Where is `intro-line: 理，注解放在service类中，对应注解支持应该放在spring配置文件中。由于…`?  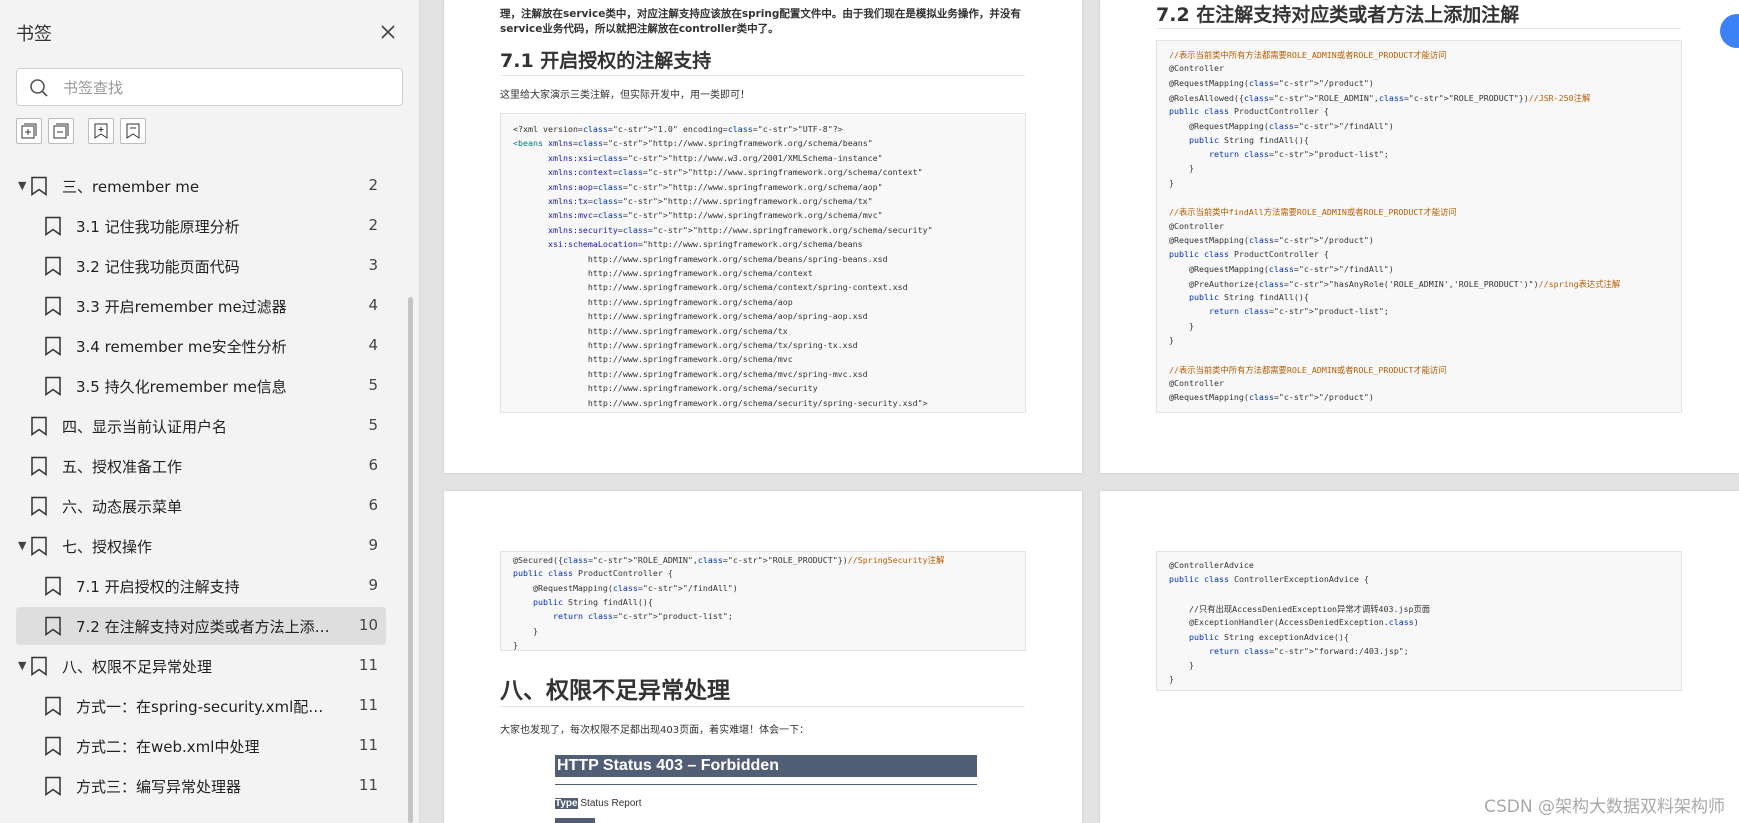
intro-line: 理，注解放在service类中，对应注解支持应该放在spring配置文件中。由于… is located at coordinates (760, 14).